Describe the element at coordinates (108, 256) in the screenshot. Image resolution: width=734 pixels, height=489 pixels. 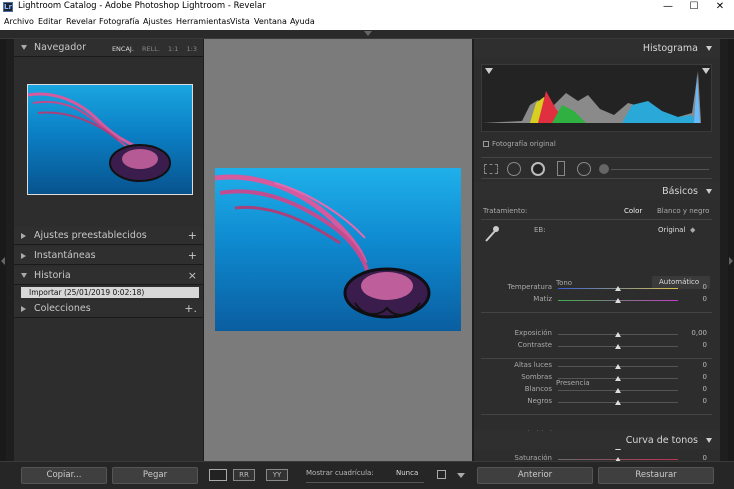
I see `snapshots-header: Instantáneas +` at that location.